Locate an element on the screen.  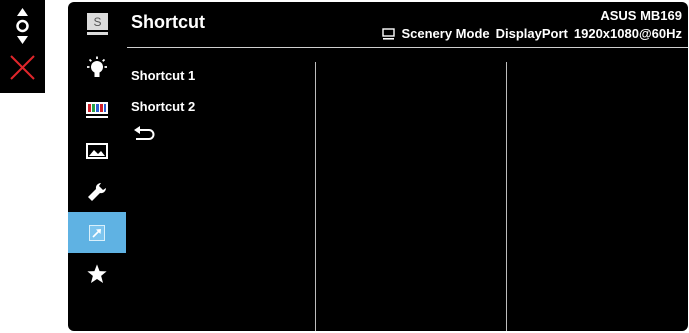
status-input: DisplayPort is located at coordinates (531, 33).